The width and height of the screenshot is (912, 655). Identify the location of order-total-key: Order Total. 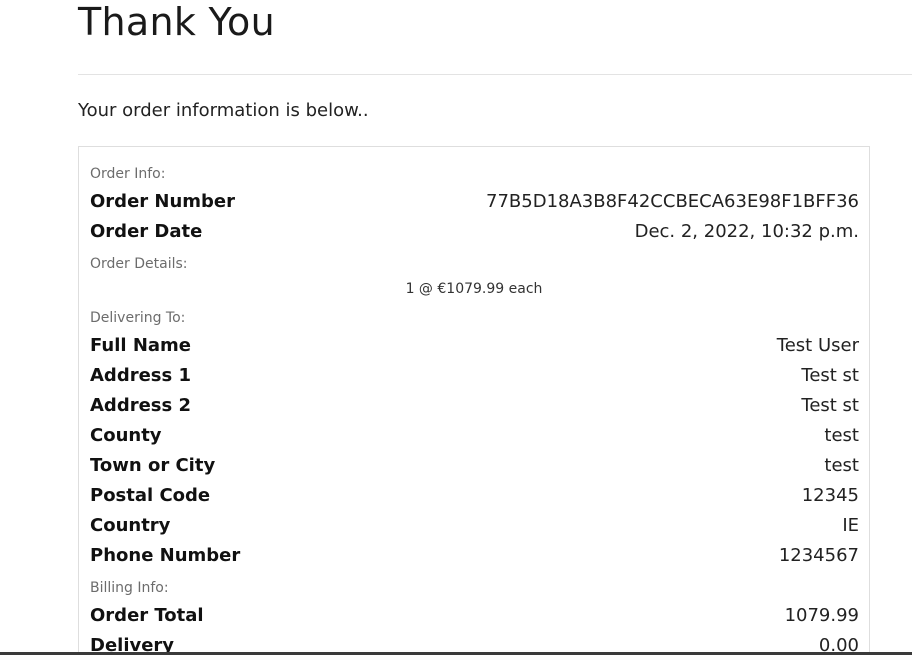
(147, 615).